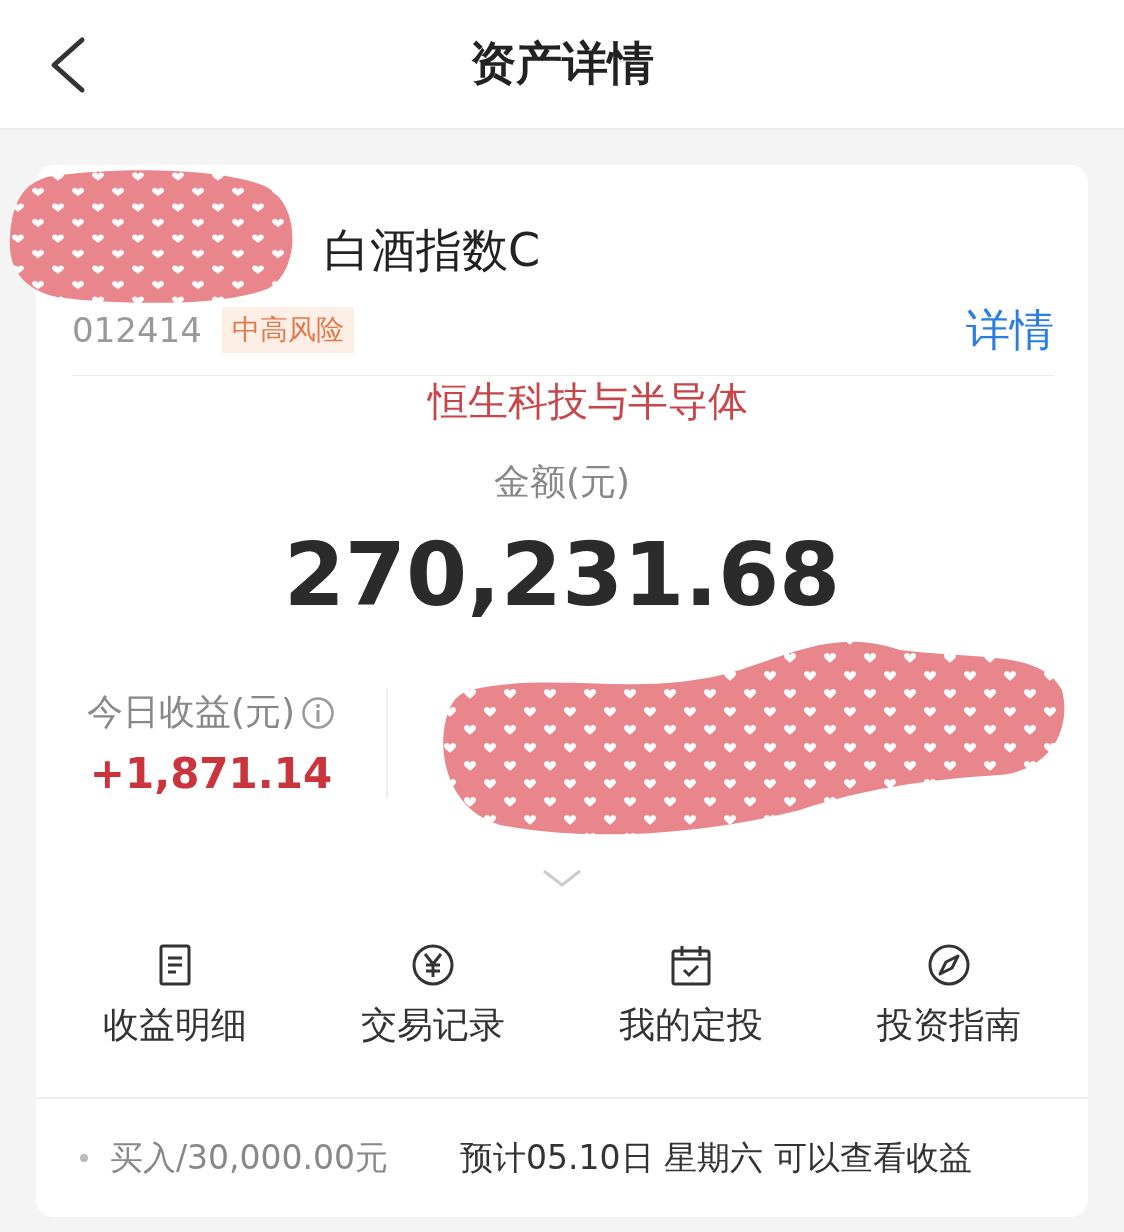 Image resolution: width=1124 pixels, height=1232 pixels. Describe the element at coordinates (137, 330) in the screenshot. I see `fund-code: 012414` at that location.